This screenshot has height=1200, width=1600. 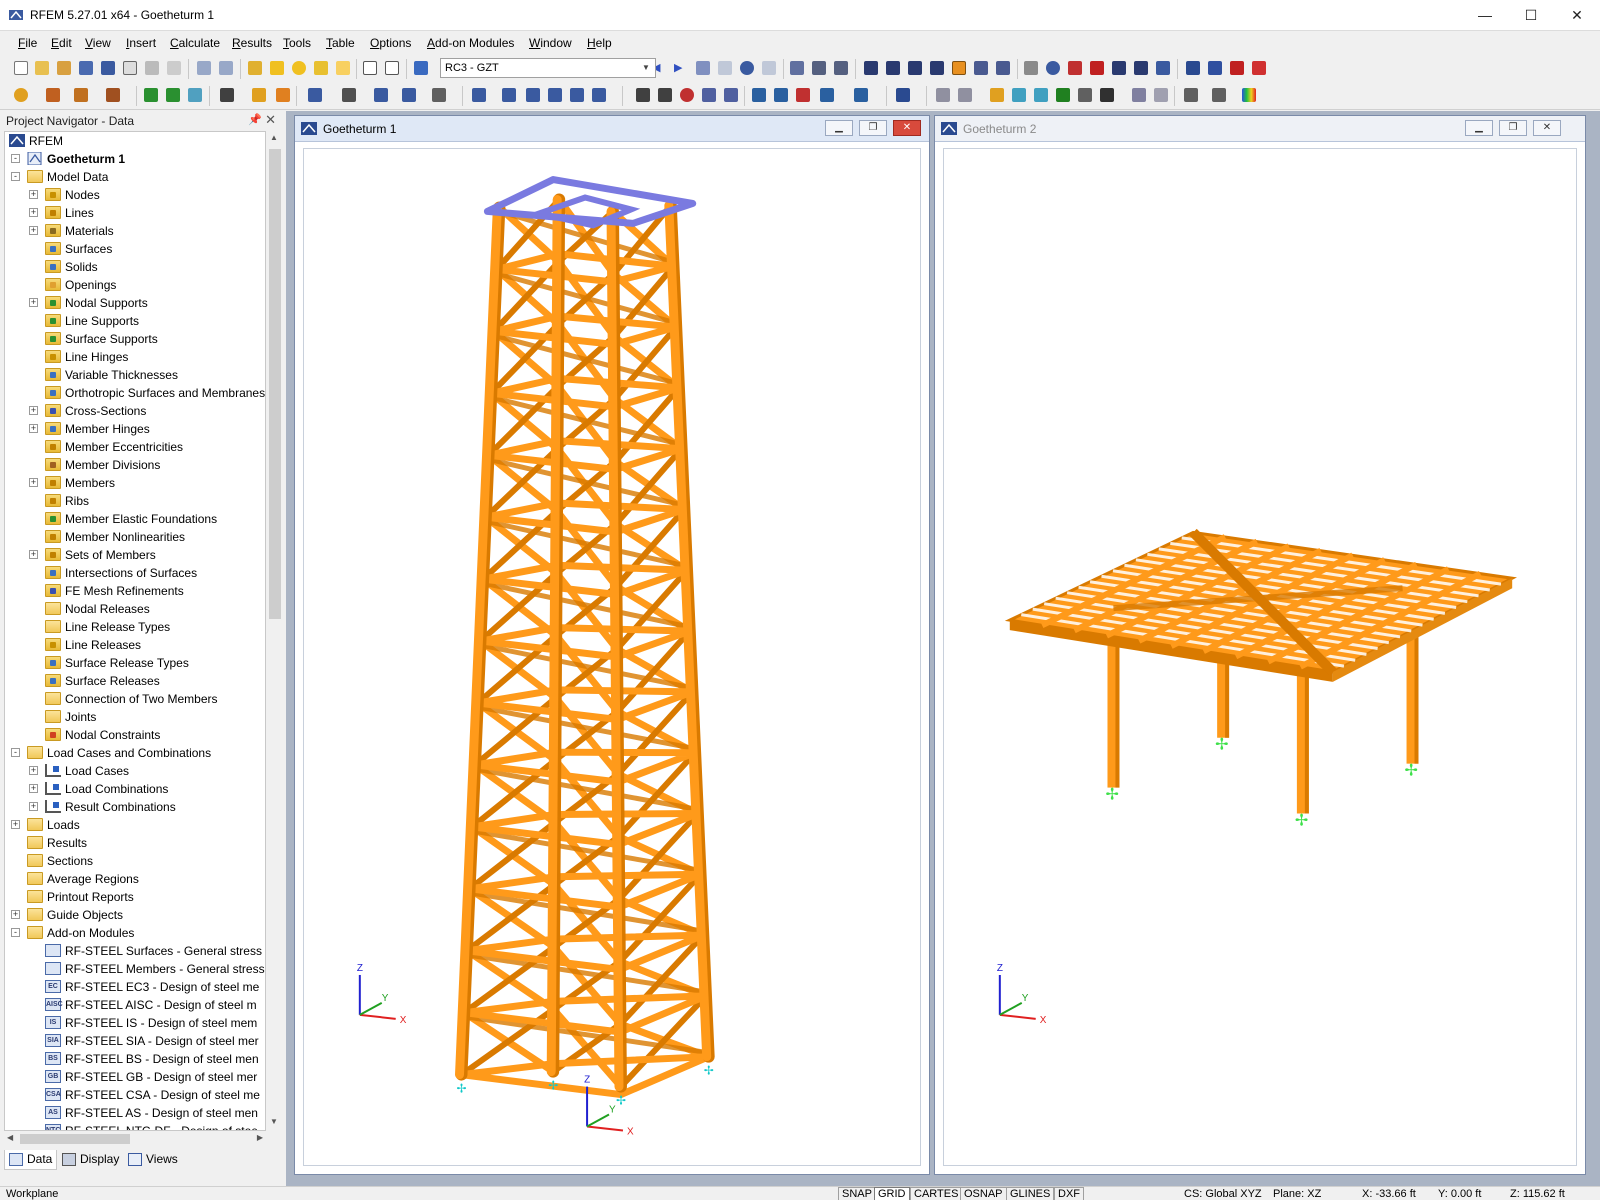 I want to click on guide-line-icon, so click(x=283, y=95).